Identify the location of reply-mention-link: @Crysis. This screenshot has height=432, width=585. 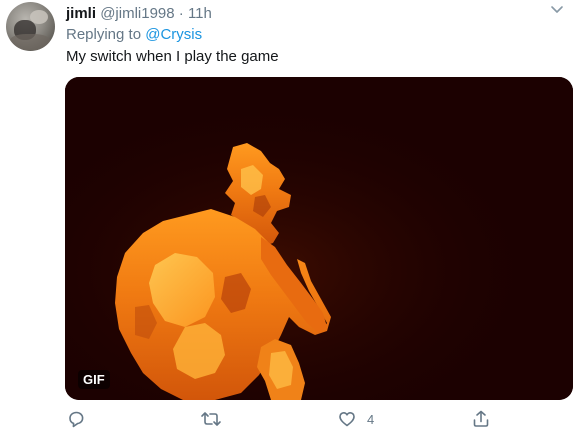
(173, 34).